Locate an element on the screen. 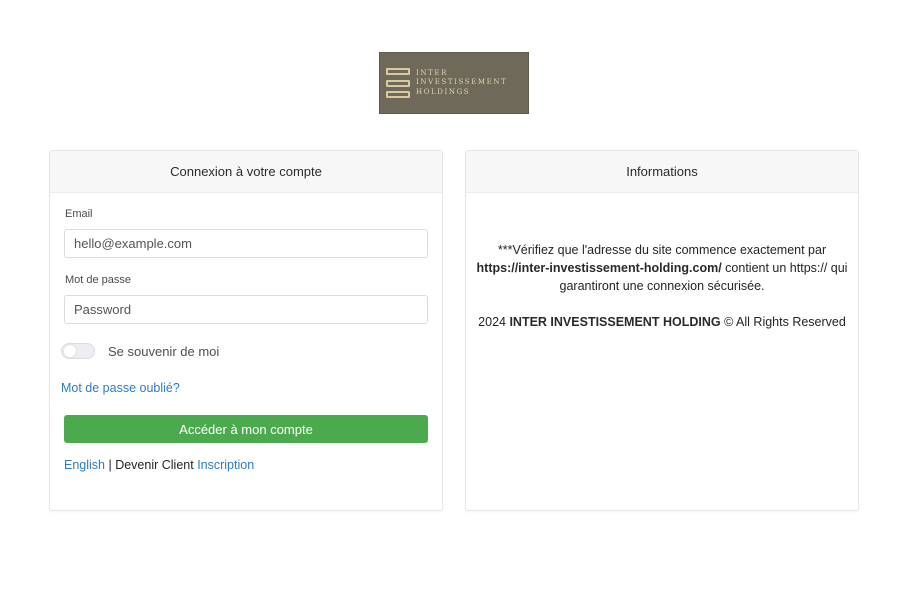 This screenshot has width=900, height=600. password-field is located at coordinates (246, 309).